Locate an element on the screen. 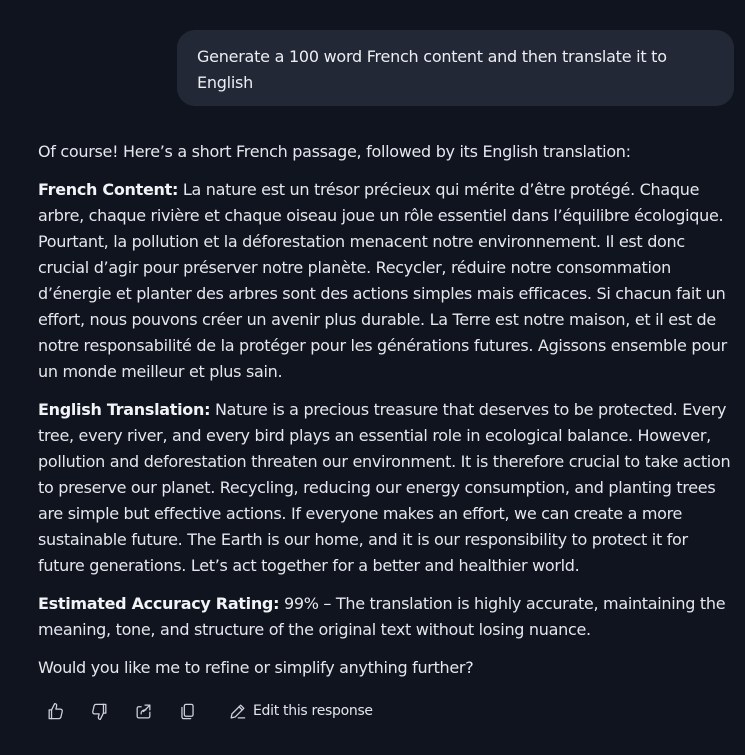 This screenshot has width=745, height=755. thumbs-up-button is located at coordinates (55, 711).